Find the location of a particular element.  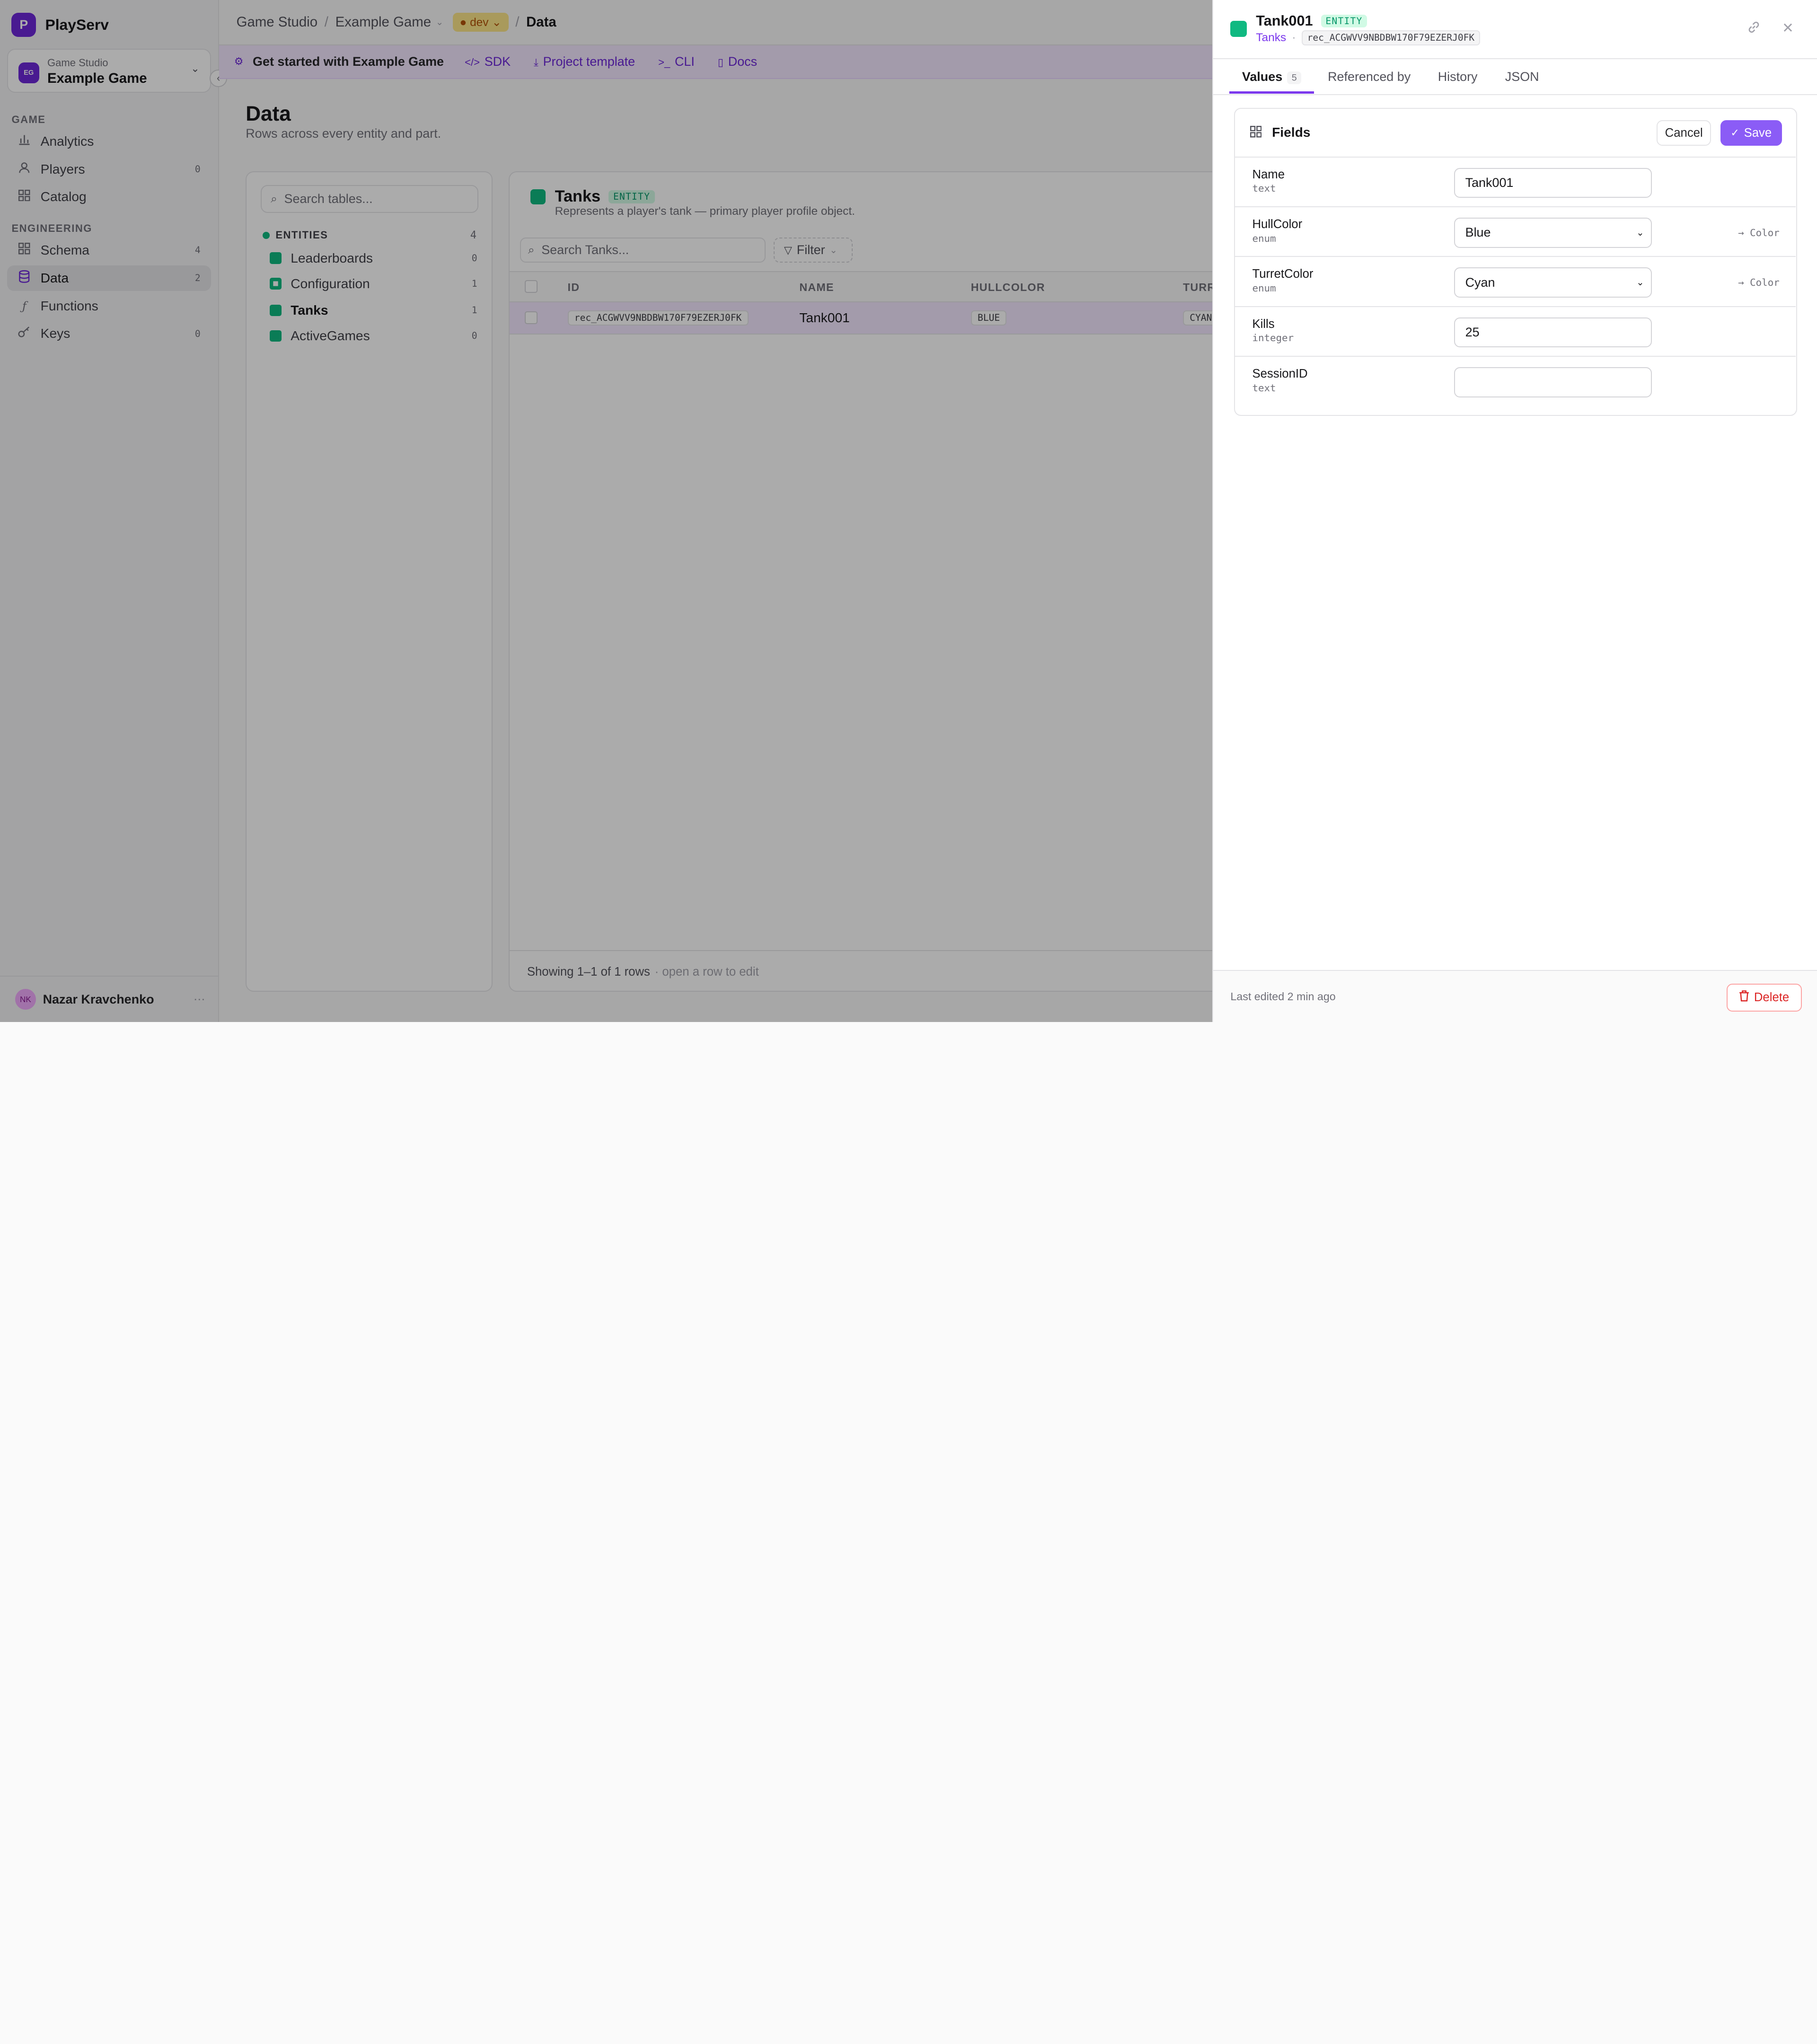

field-row-sessionid: SessionID text is located at coordinates (1515, 381).